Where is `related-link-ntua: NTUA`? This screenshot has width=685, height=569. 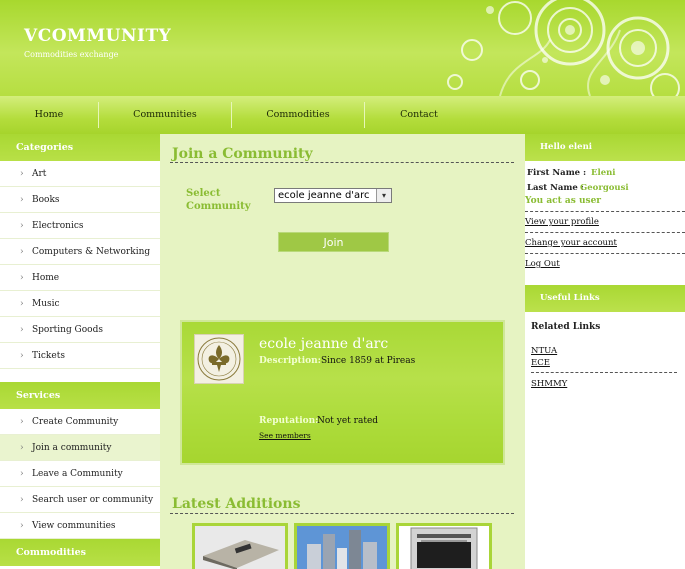 related-link-ntua: NTUA is located at coordinates (544, 351).